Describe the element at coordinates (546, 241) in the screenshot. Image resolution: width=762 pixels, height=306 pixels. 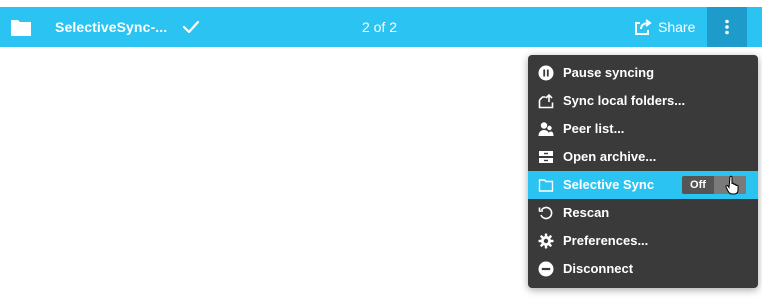
I see `gear-icon` at that location.